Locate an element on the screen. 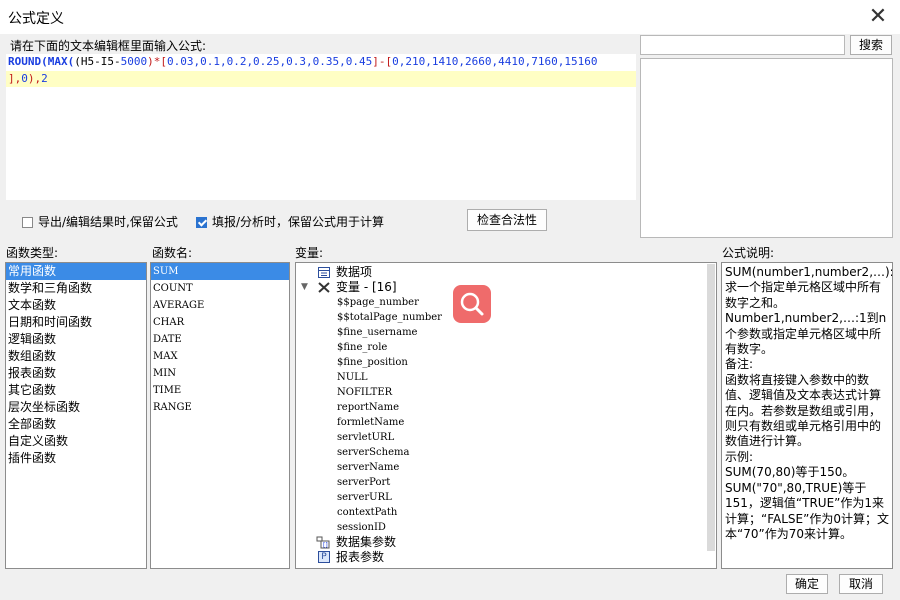 This screenshot has height=600, width=900. function-name-item: CHAR is located at coordinates (220, 322).